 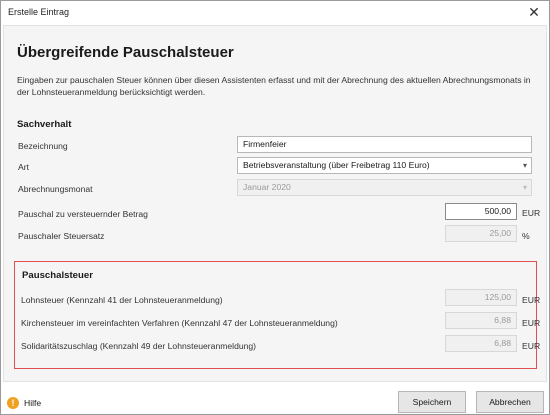 What do you see at coordinates (384, 187) in the screenshot?
I see `abrechnungsmonat-select: Januar 2020 ▾` at bounding box center [384, 187].